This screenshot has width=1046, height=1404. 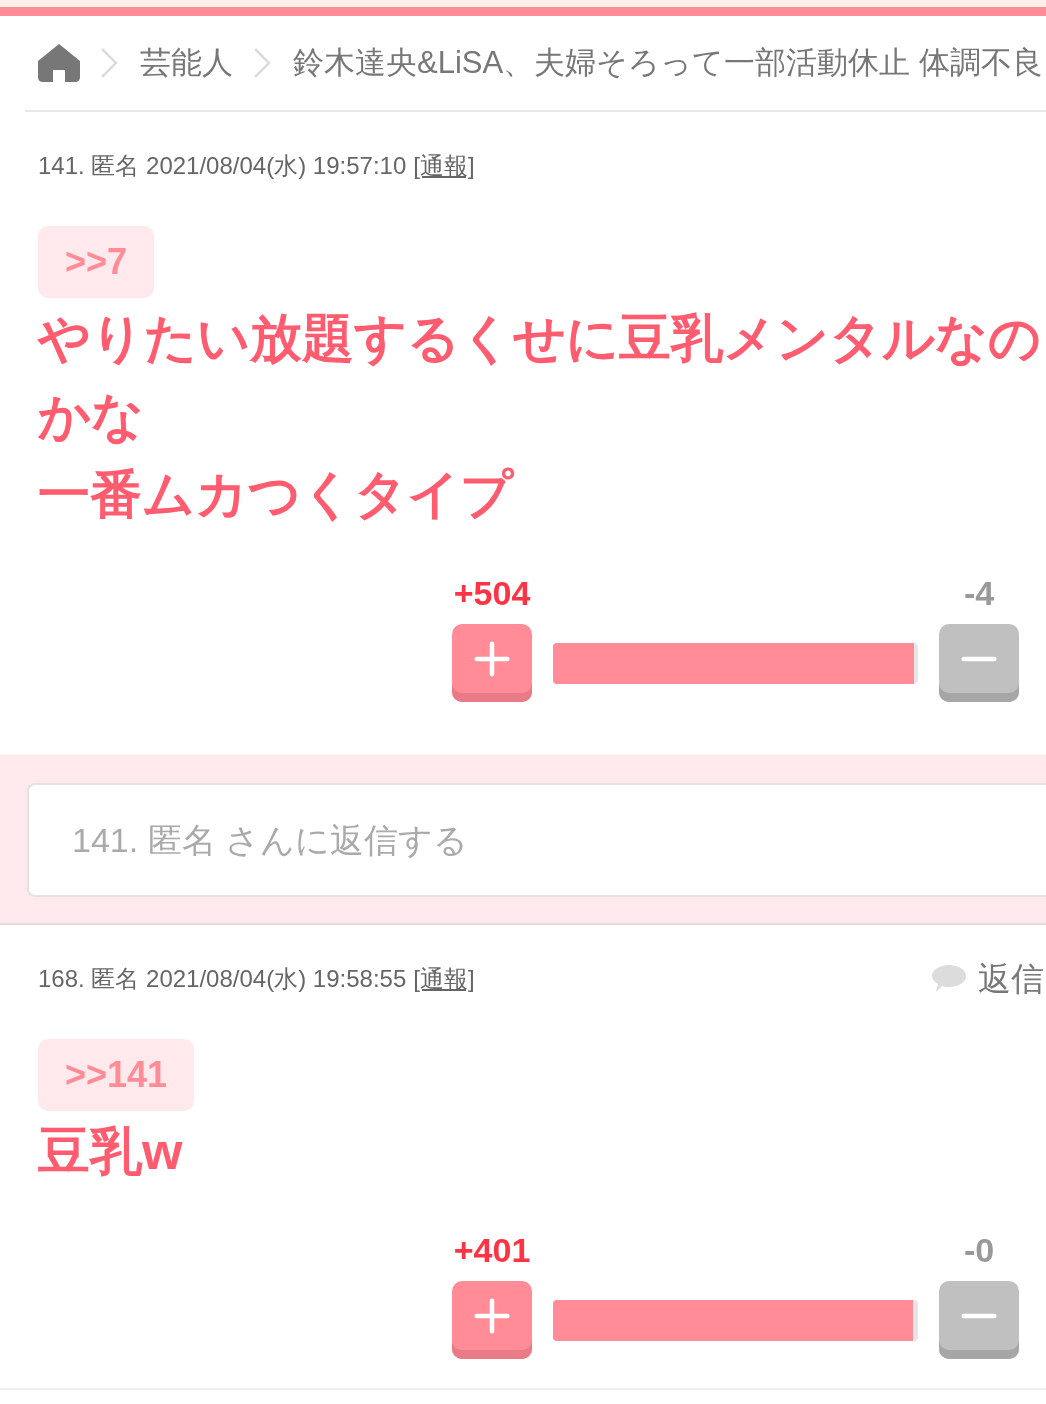 I want to click on comment-meta: 141. 匿名 2021/08/04(水) 19:57:10, so click(x=222, y=166).